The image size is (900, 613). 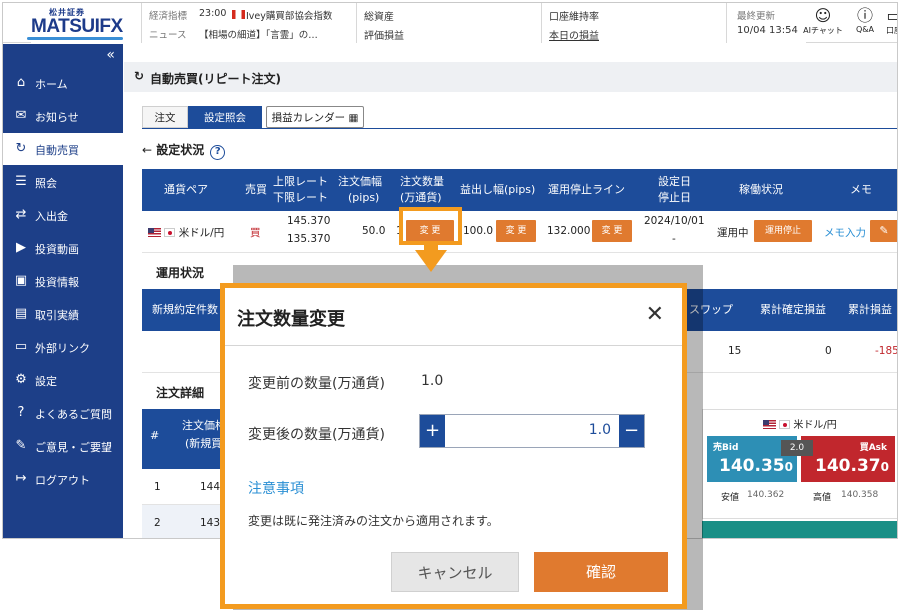 I want to click on sidebar-item-links: ▭ 外部リンク, so click(x=63, y=347).